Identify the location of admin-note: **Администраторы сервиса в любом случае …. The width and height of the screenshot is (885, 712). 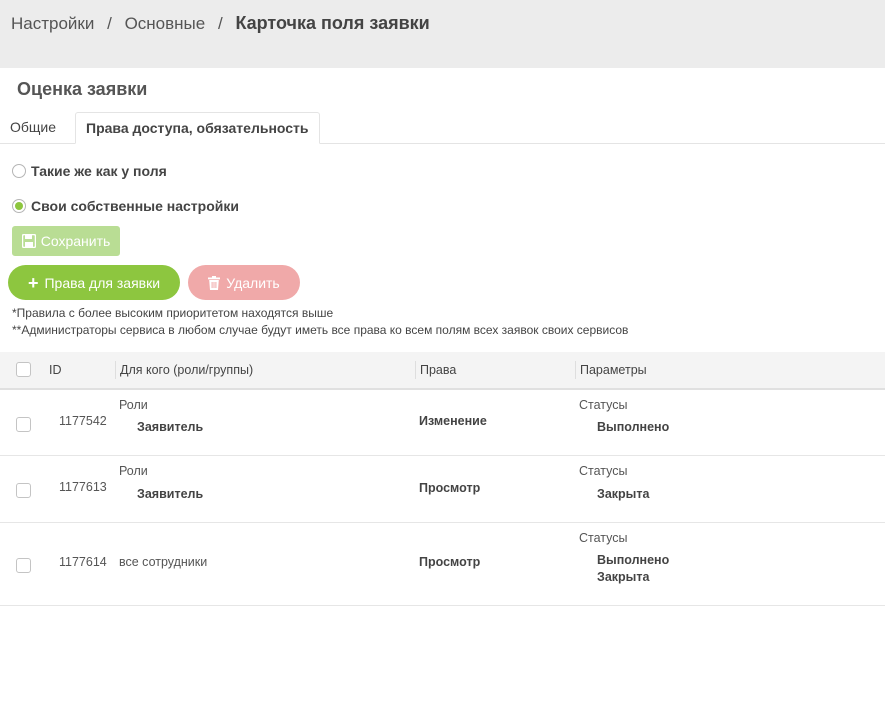
(320, 330).